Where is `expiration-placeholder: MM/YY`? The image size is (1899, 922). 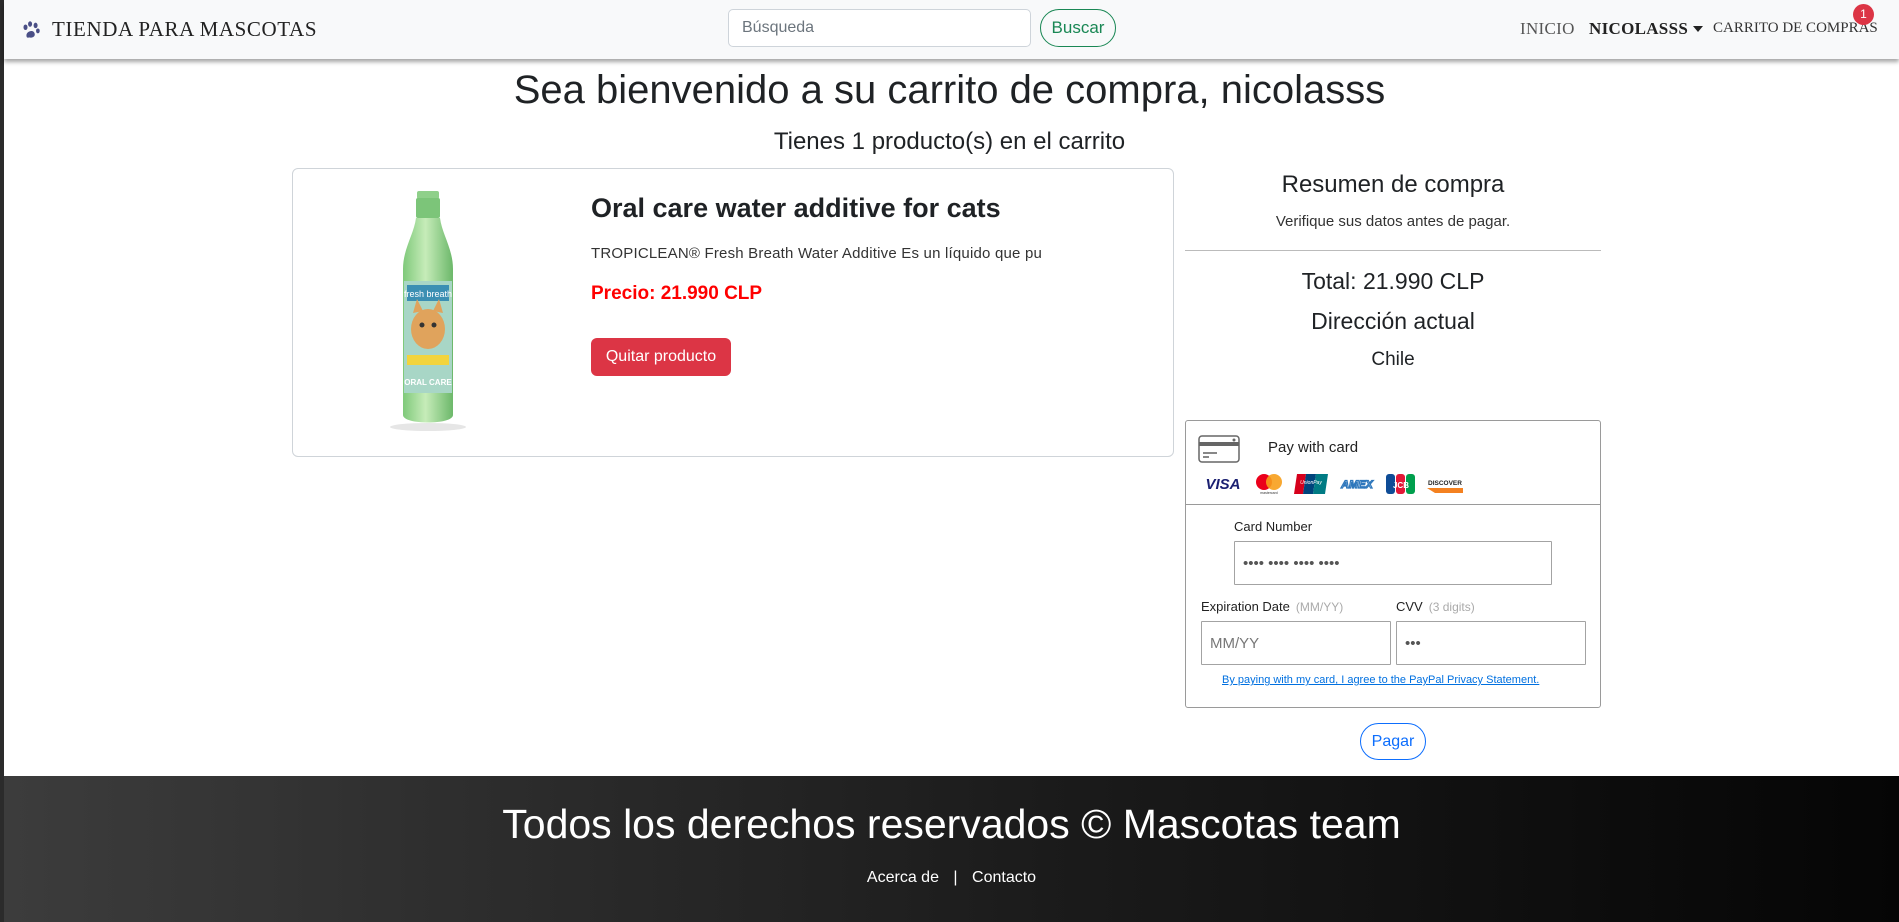 expiration-placeholder: MM/YY is located at coordinates (1235, 643).